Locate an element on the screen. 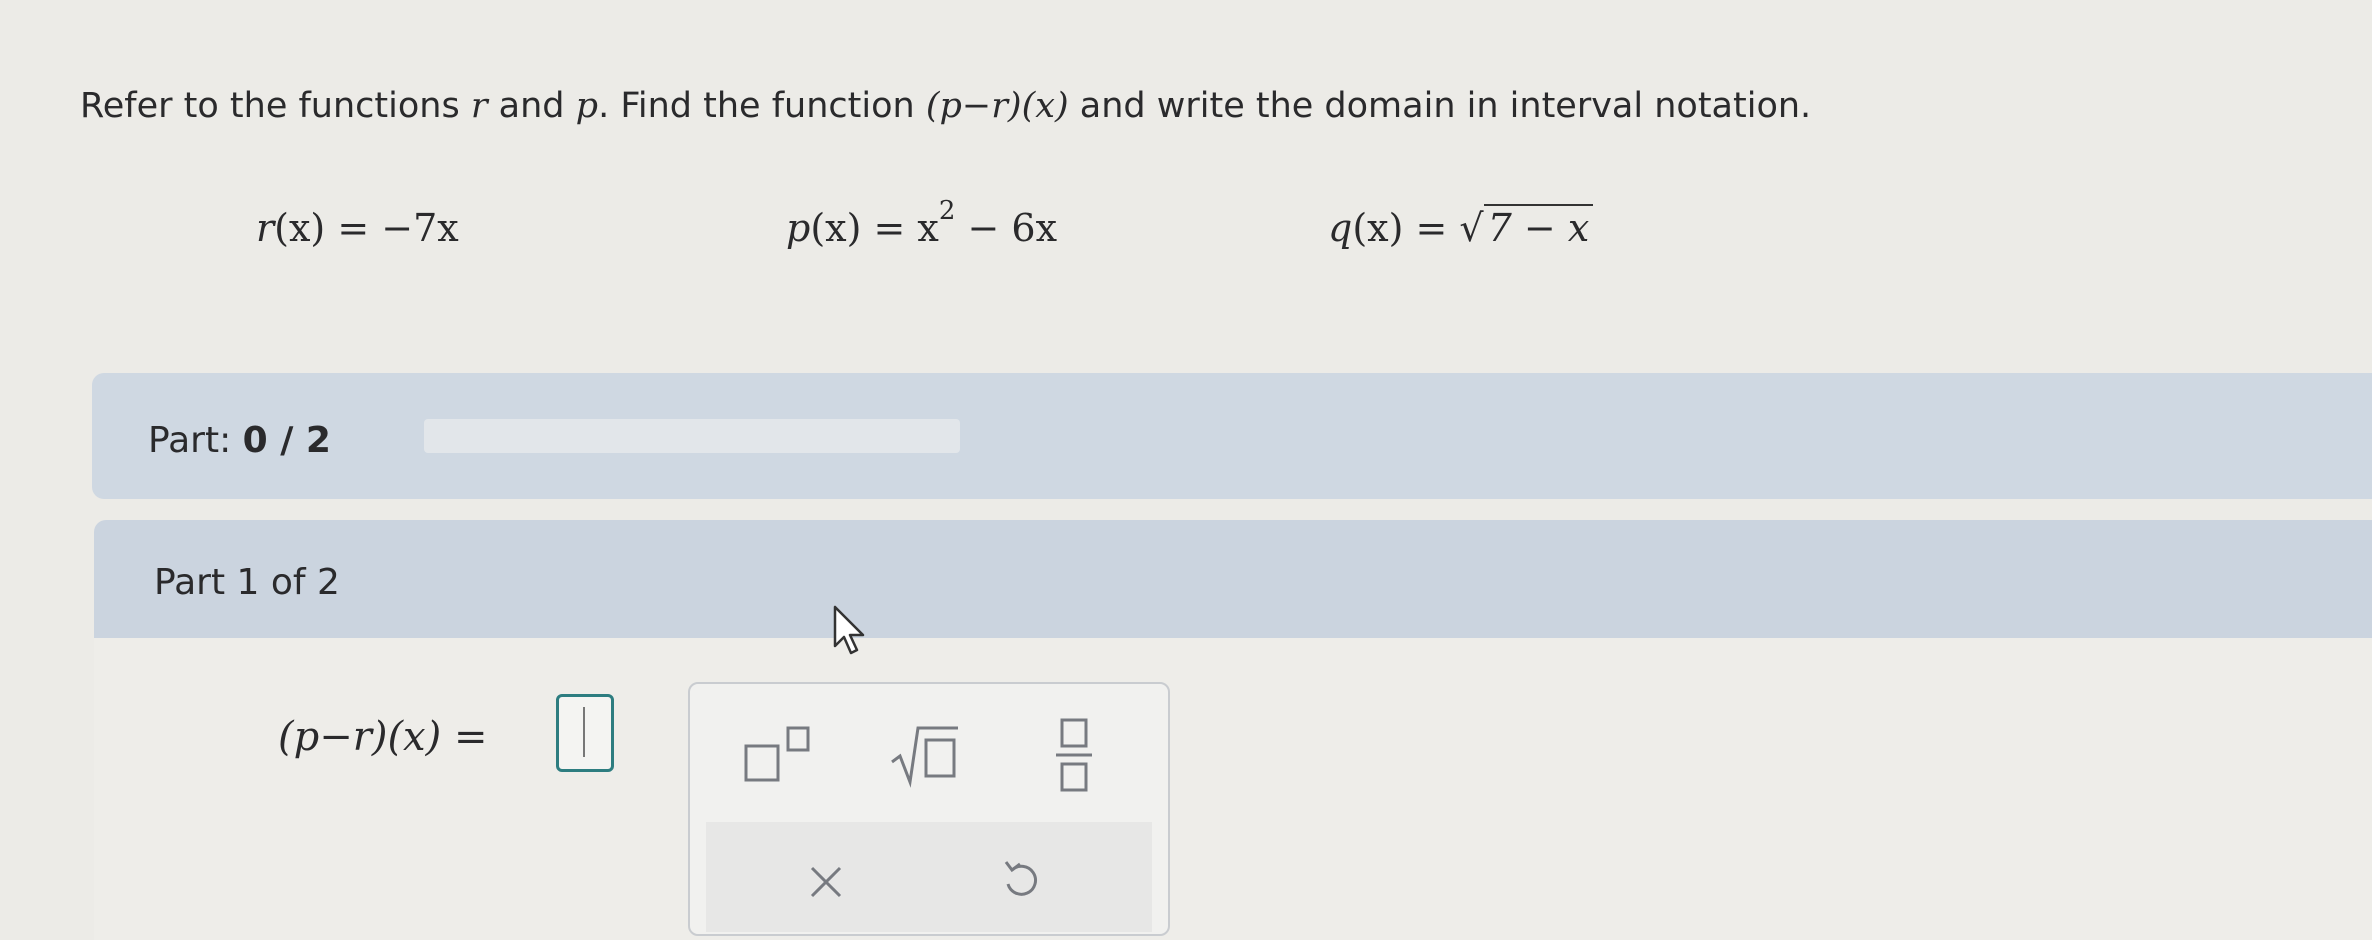 Image resolution: width=2372 pixels, height=940 pixels. clear-button is located at coordinates (826, 883).